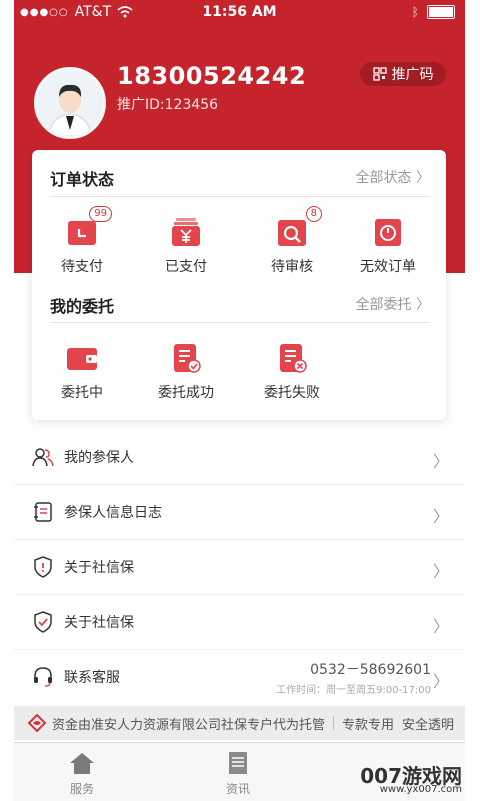 This screenshot has width=480, height=801. I want to click on headset-icon, so click(43, 677).